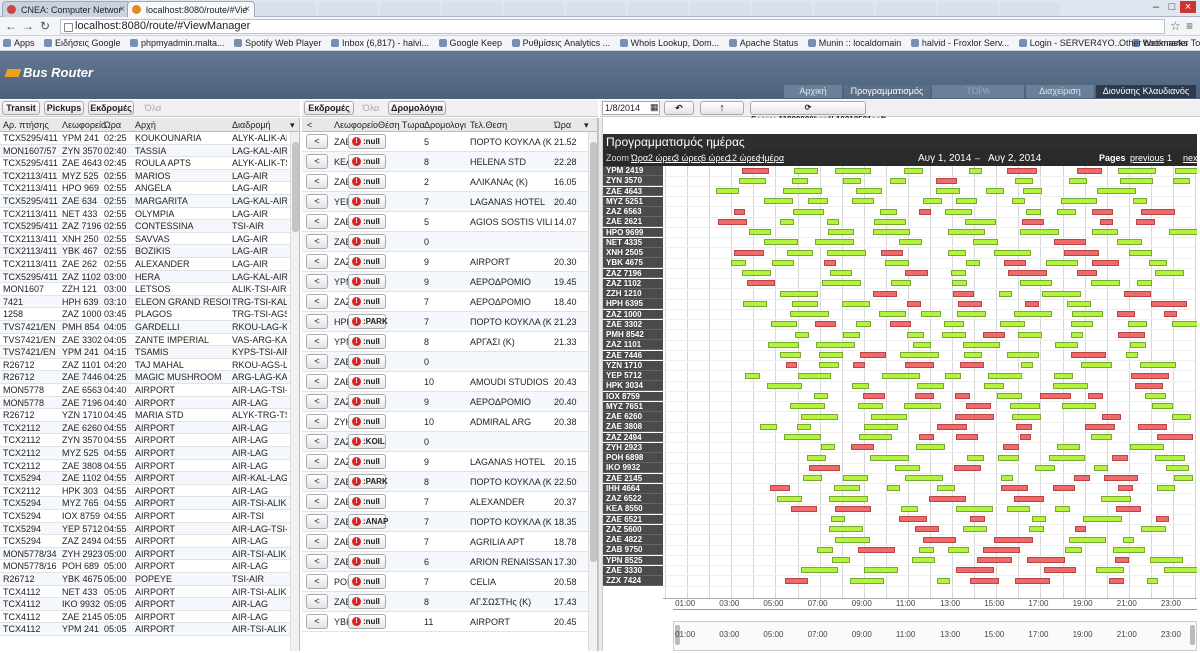 This screenshot has width=1200, height=653. Describe the element at coordinates (449, 622) in the screenshot. I see `table-row: <YBK 4675:null11AIRPORT20.45` at that location.